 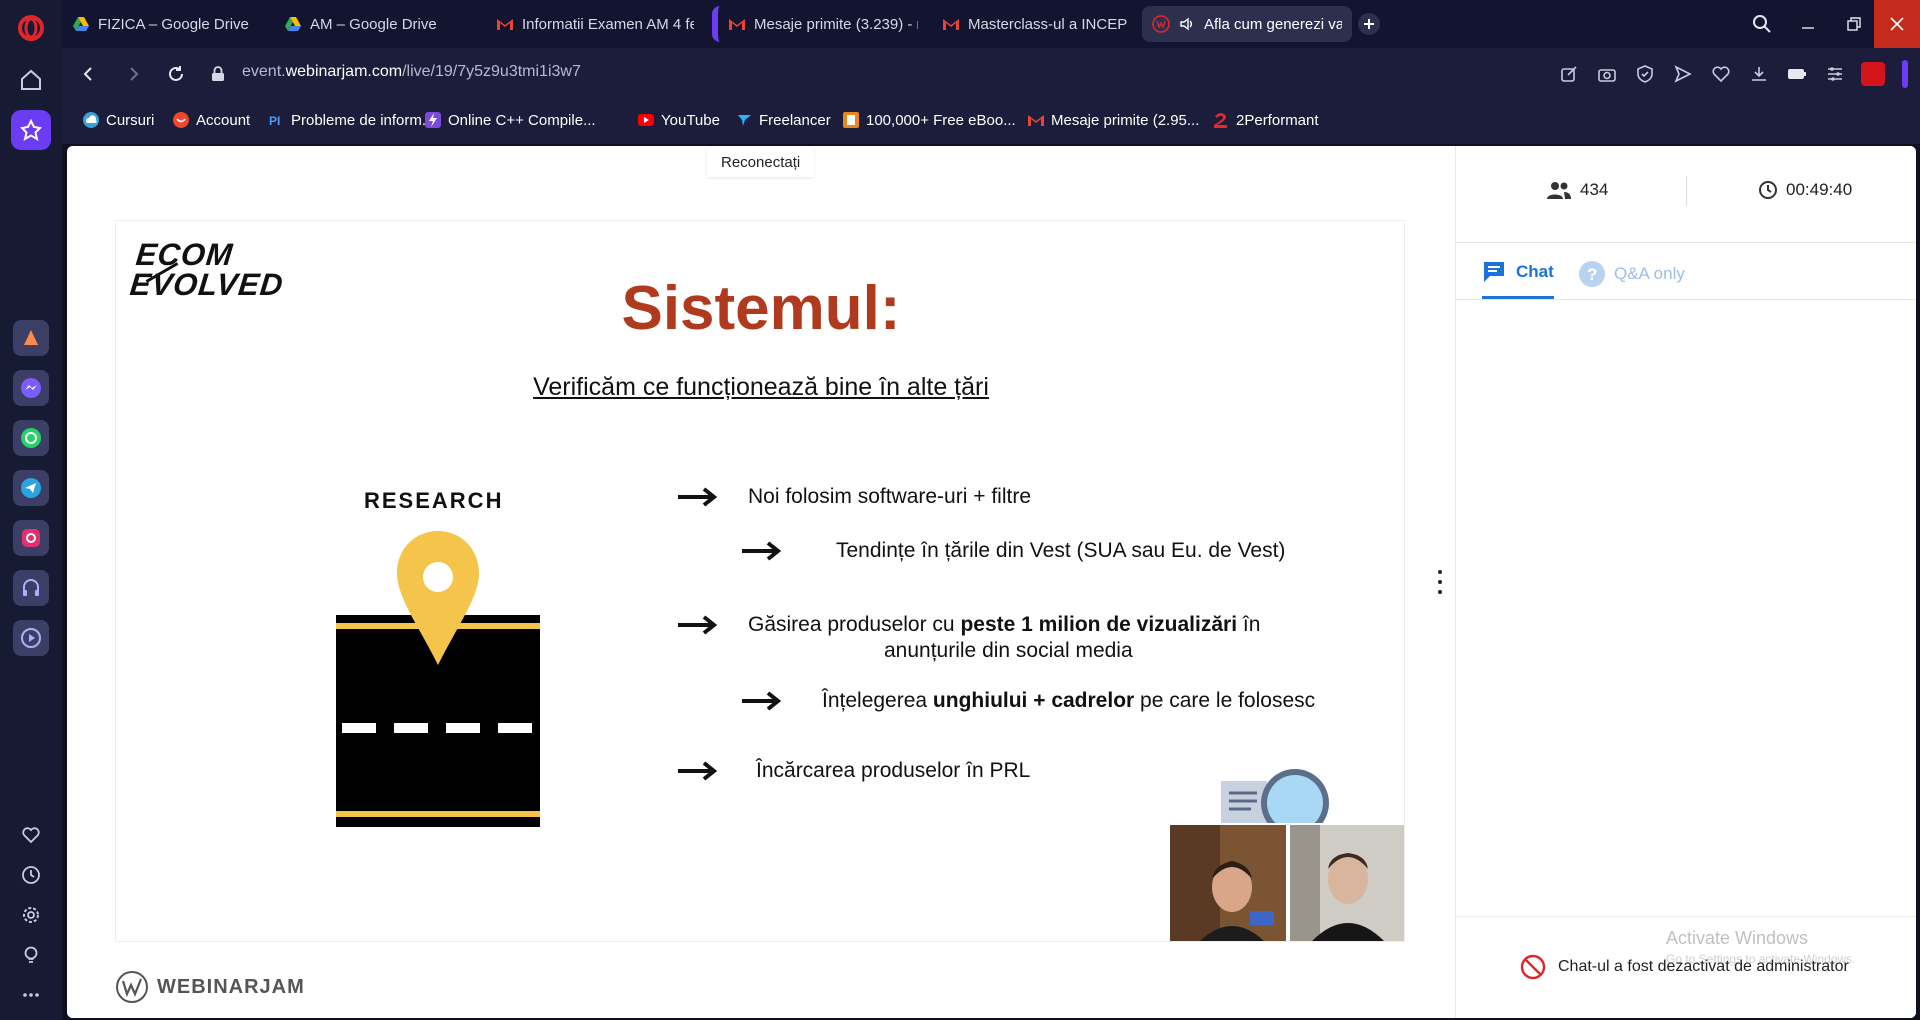 What do you see at coordinates (1249, 624) in the screenshot?
I see `bullet-3-post: în` at bounding box center [1249, 624].